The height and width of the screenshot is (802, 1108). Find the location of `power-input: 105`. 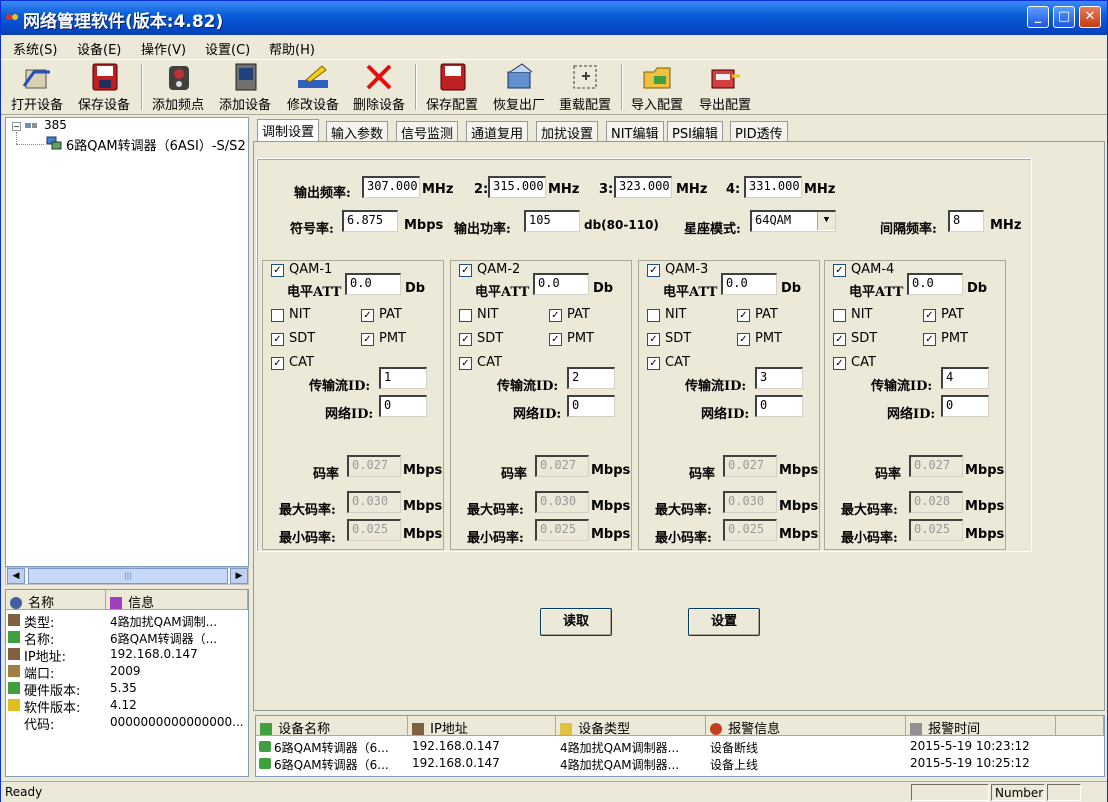

power-input: 105 is located at coordinates (552, 221).